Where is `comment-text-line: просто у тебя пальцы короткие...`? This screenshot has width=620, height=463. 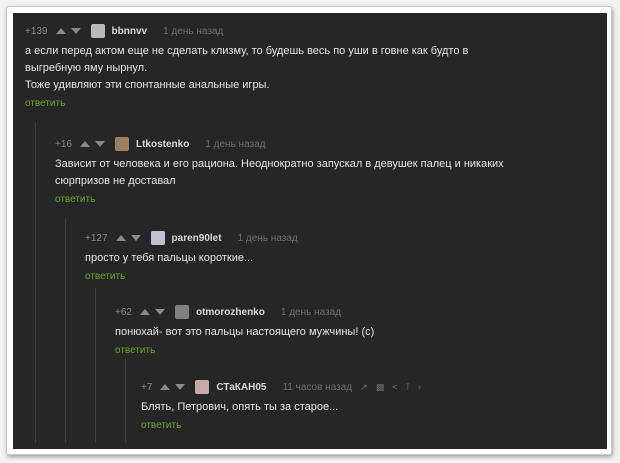
comment-text-line: просто у тебя пальцы короткие... is located at coordinates (169, 258).